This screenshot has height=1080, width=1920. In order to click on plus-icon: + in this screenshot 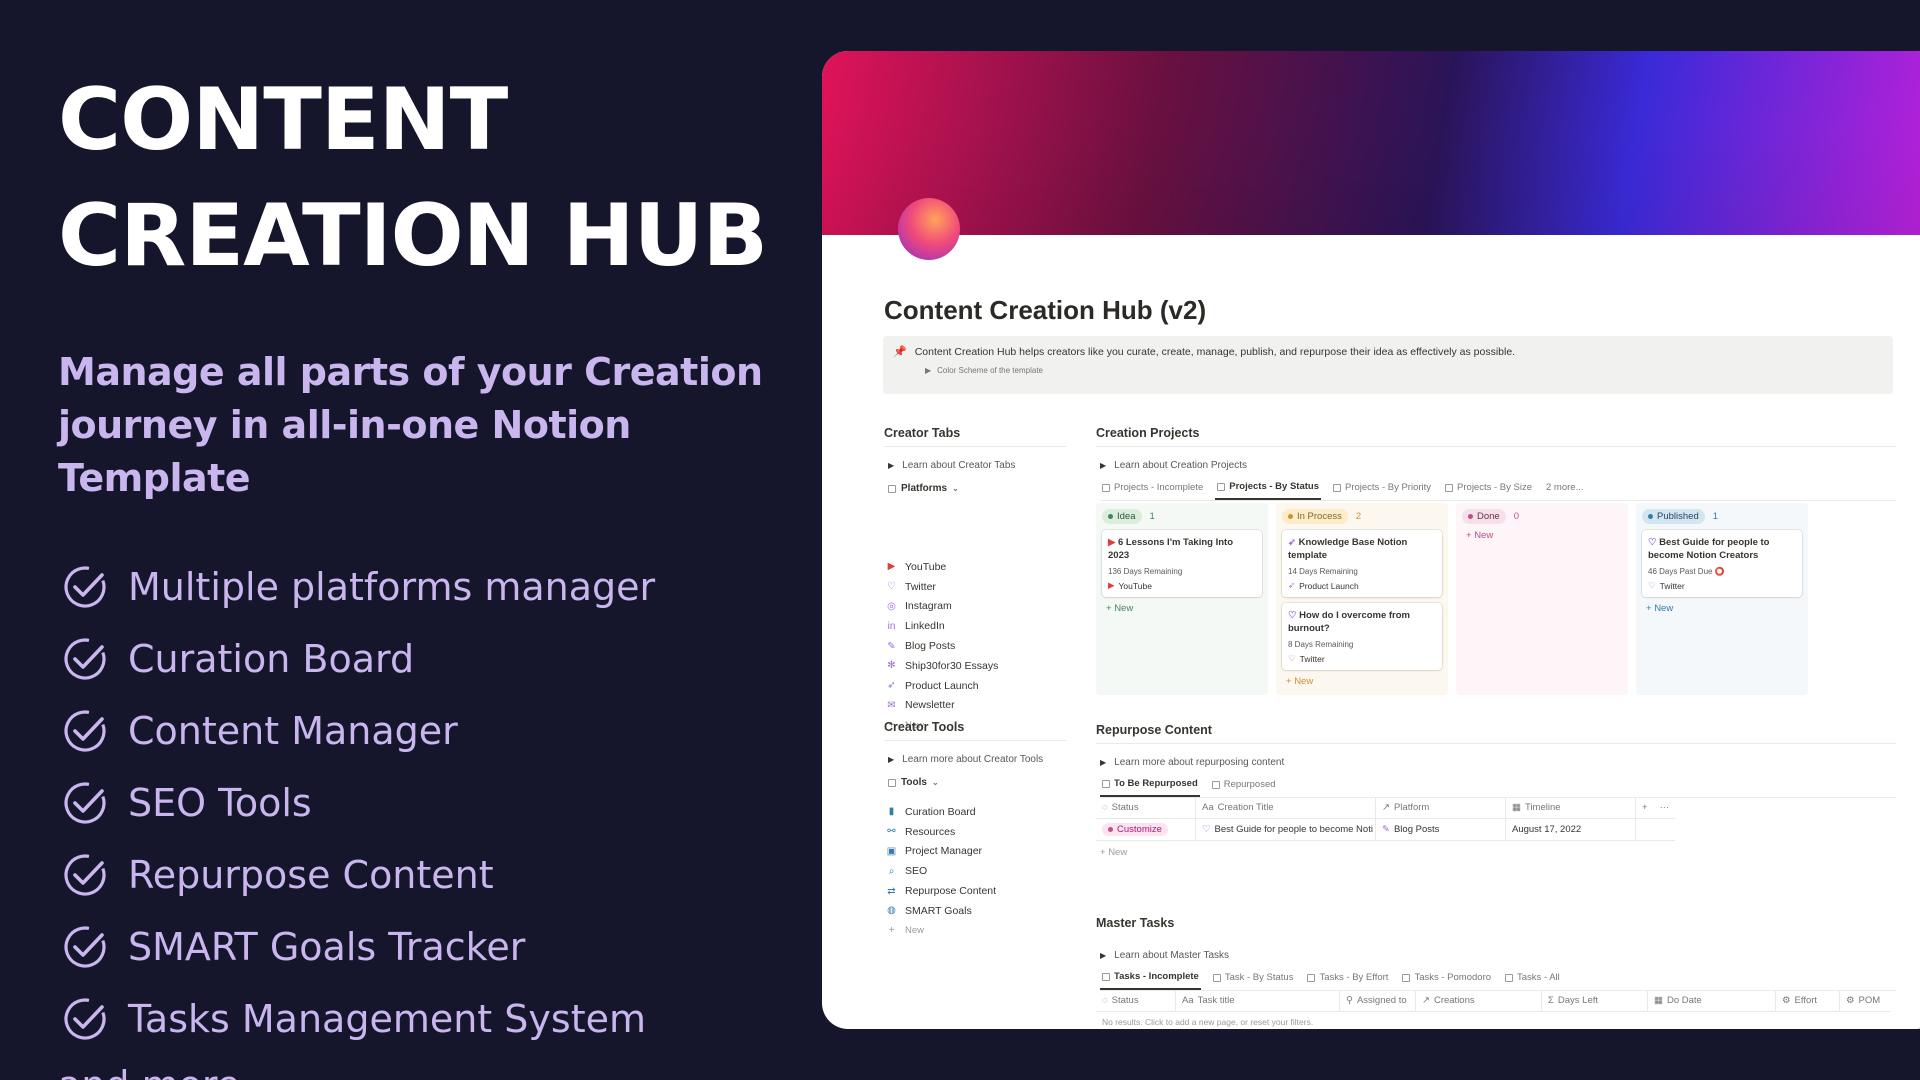, I will do `click(1290, 681)`.